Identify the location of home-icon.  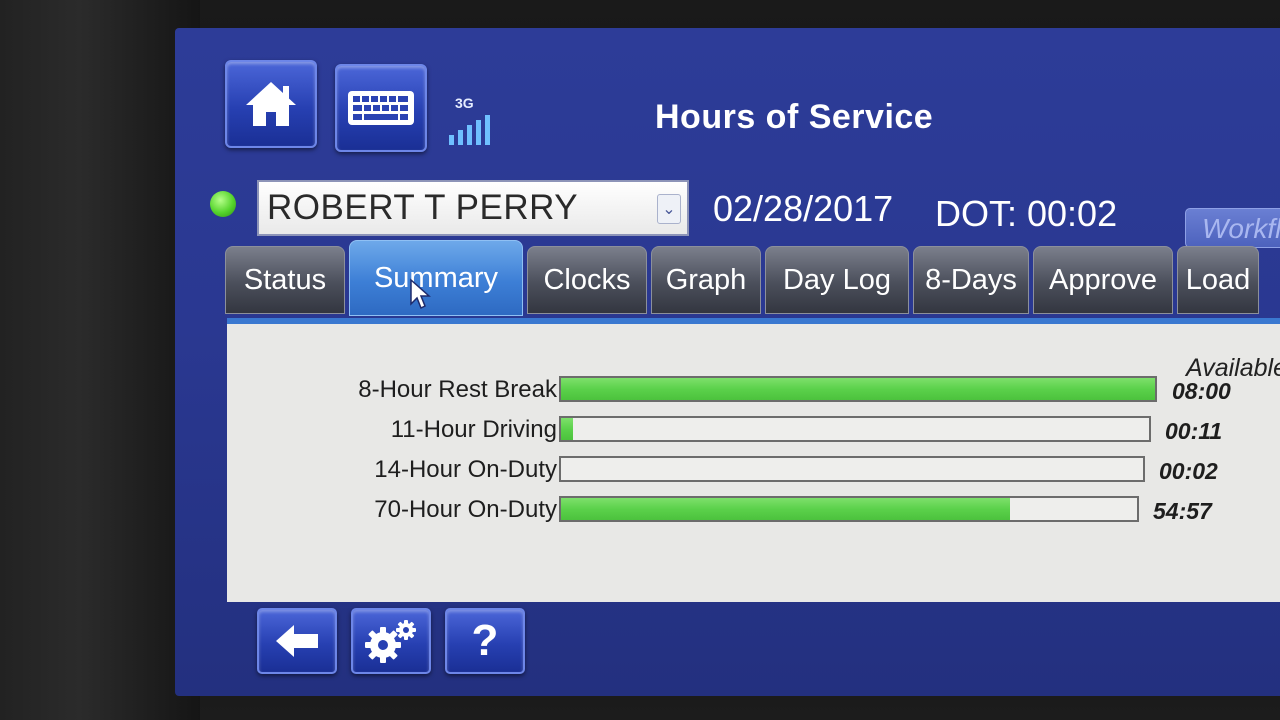
(271, 104).